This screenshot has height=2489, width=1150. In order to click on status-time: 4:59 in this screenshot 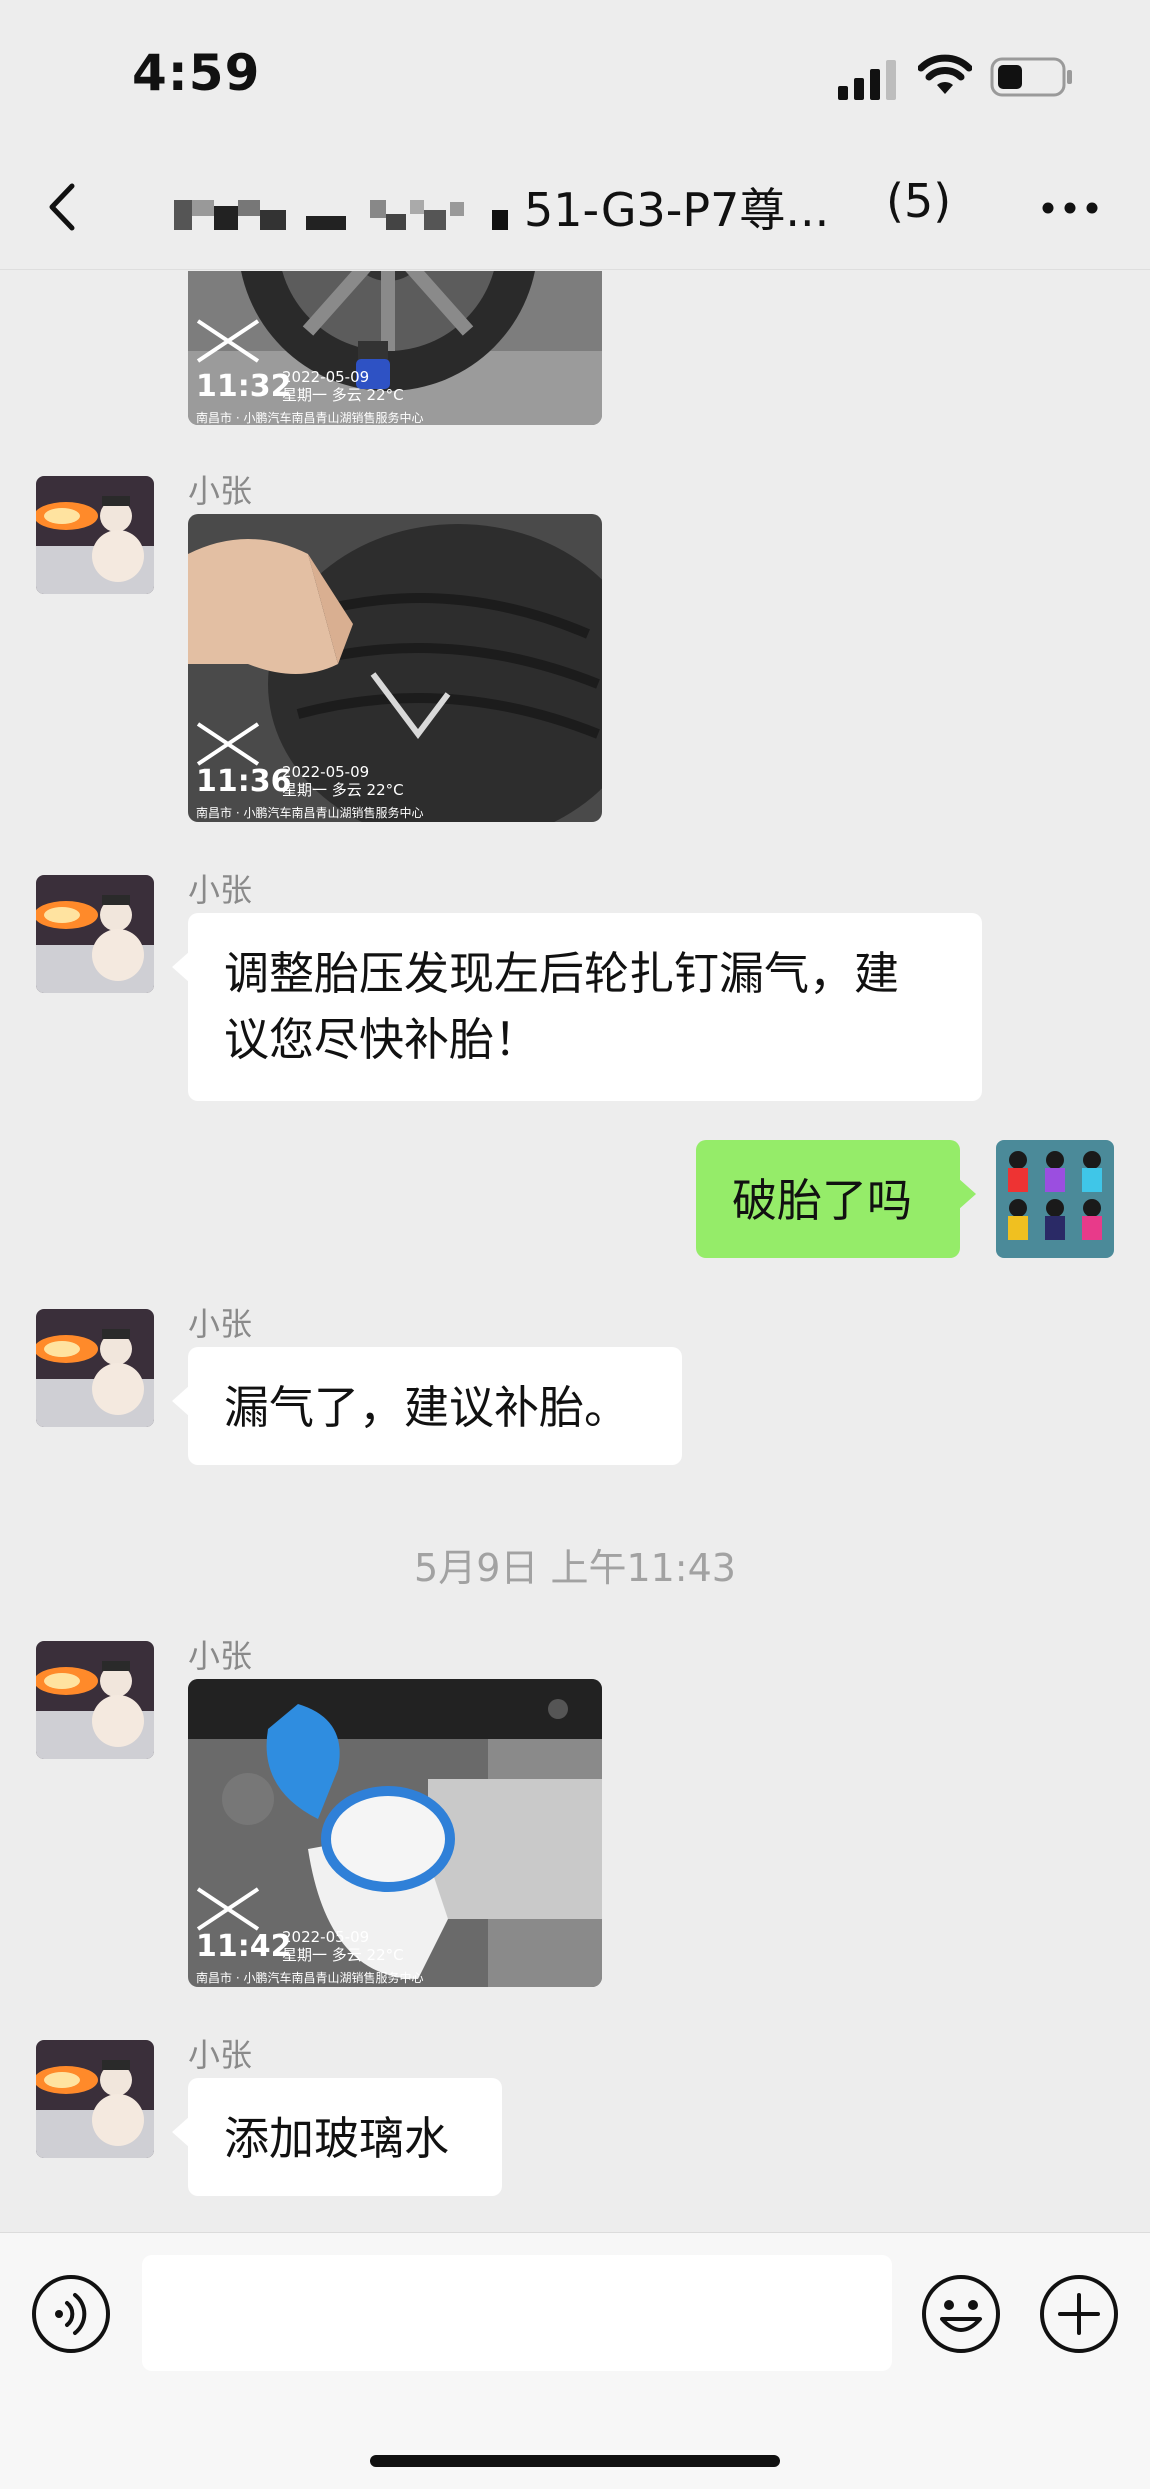, I will do `click(196, 73)`.